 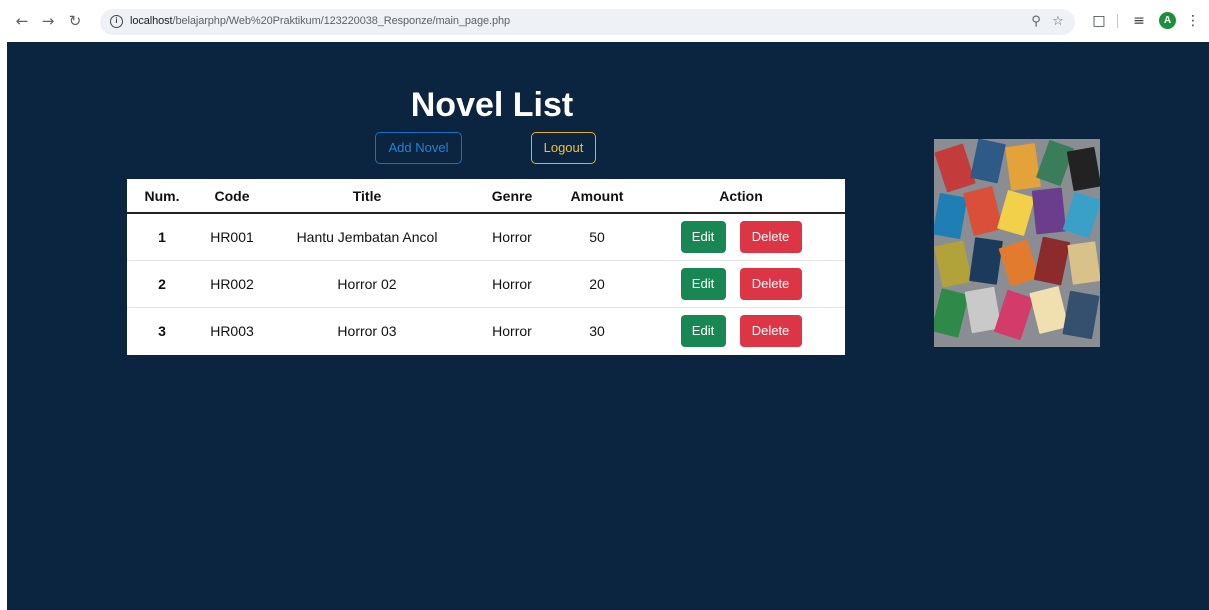 I want to click on site-info-icon: i, so click(x=116, y=21).